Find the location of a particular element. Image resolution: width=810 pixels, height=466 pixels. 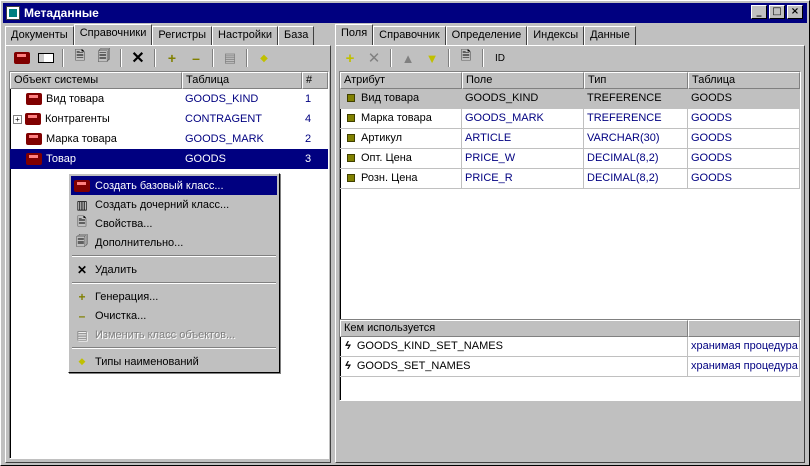

field-name: ARTICLE is located at coordinates (523, 138).